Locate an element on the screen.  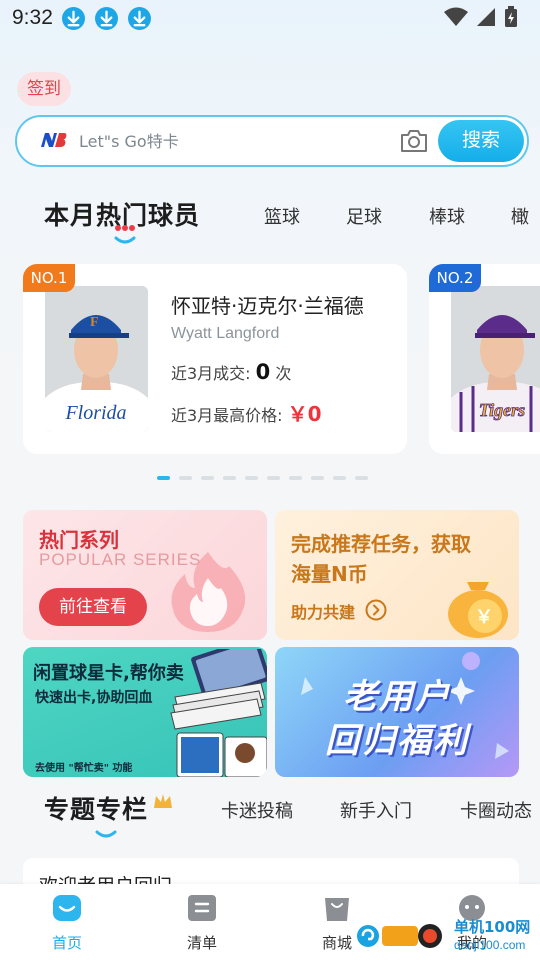
tab-card-news: 卡圈动态 is located at coordinates (496, 810).